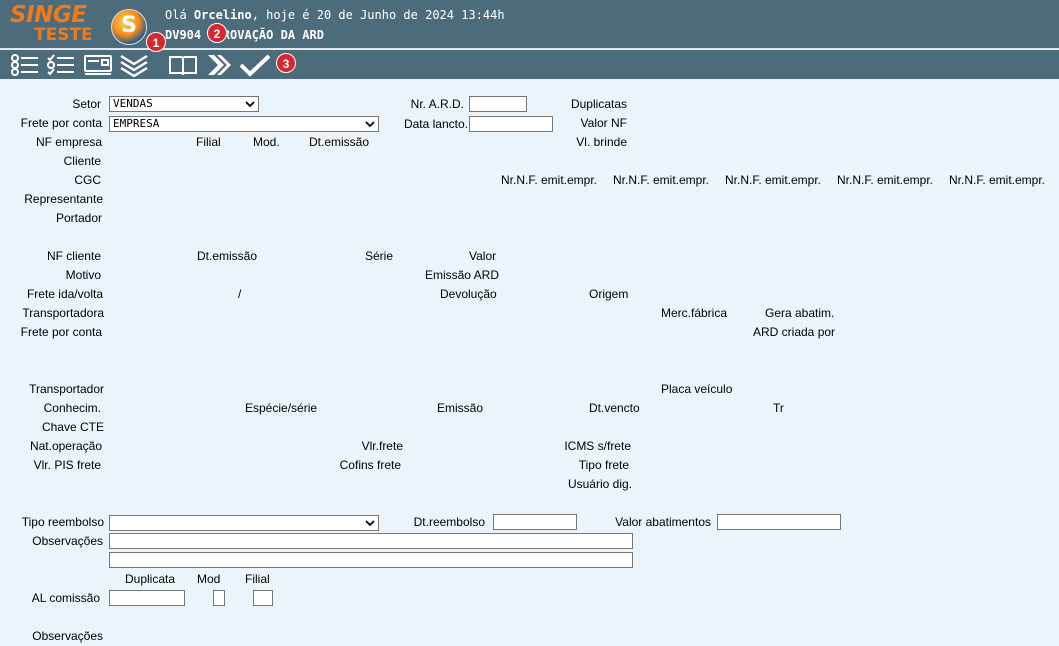 This screenshot has width=1059, height=646. Describe the element at coordinates (598, 104) in the screenshot. I see `duplicatas-label: Duplicatas` at that location.